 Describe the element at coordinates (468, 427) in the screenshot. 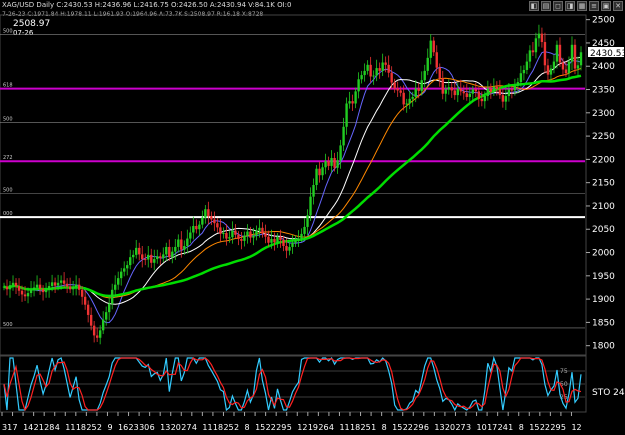

I see `x-tick-label: 3` at that location.